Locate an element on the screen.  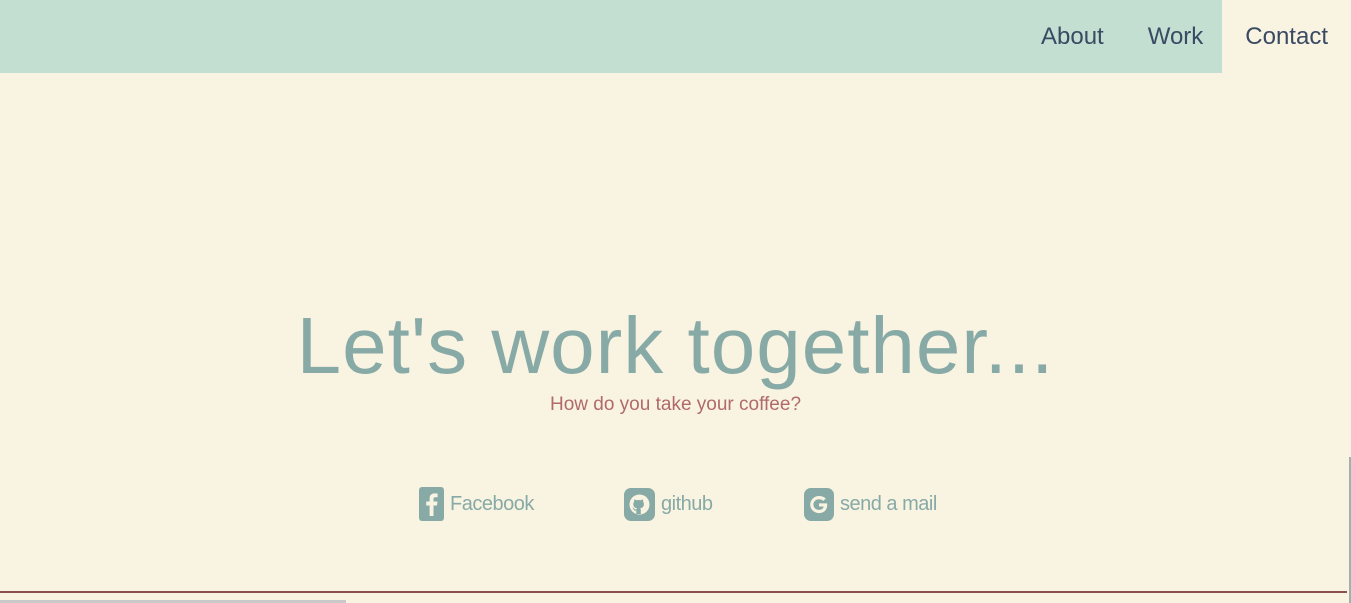
github-icon is located at coordinates (639, 504).